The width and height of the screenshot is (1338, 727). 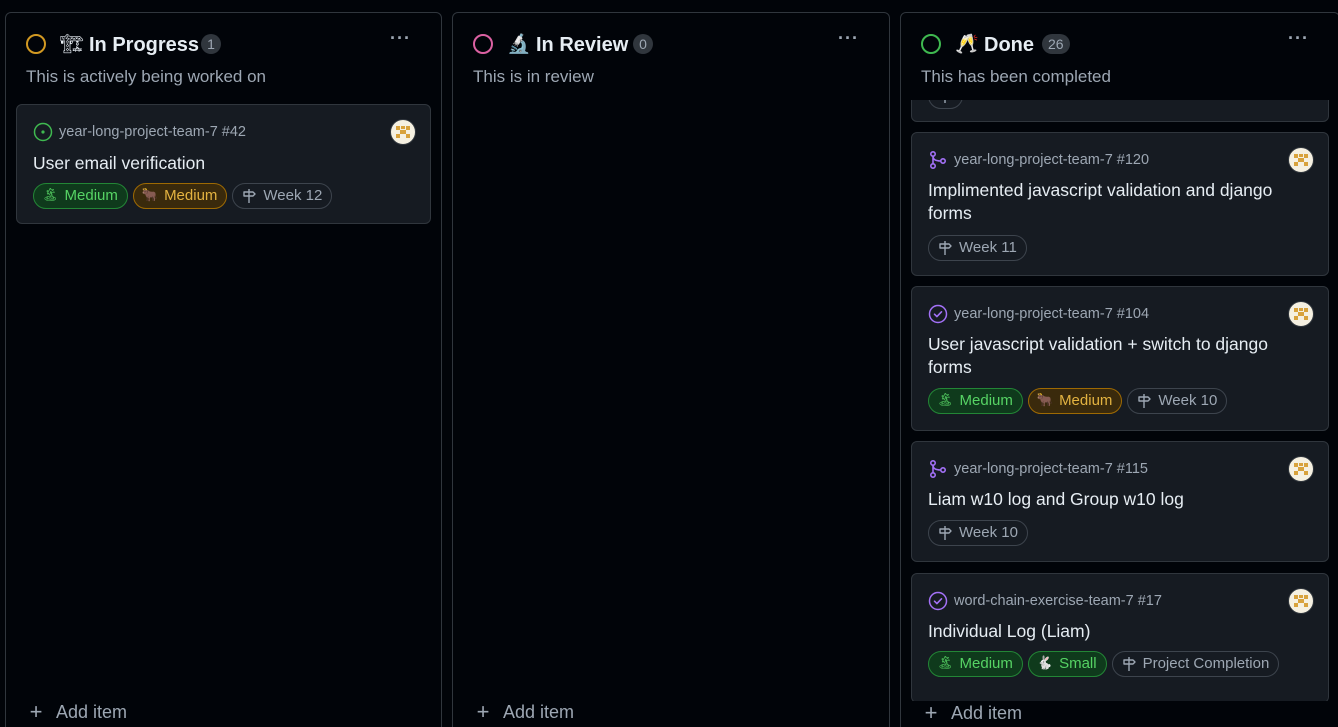 I want to click on item-count-badge: 0, so click(x=643, y=44).